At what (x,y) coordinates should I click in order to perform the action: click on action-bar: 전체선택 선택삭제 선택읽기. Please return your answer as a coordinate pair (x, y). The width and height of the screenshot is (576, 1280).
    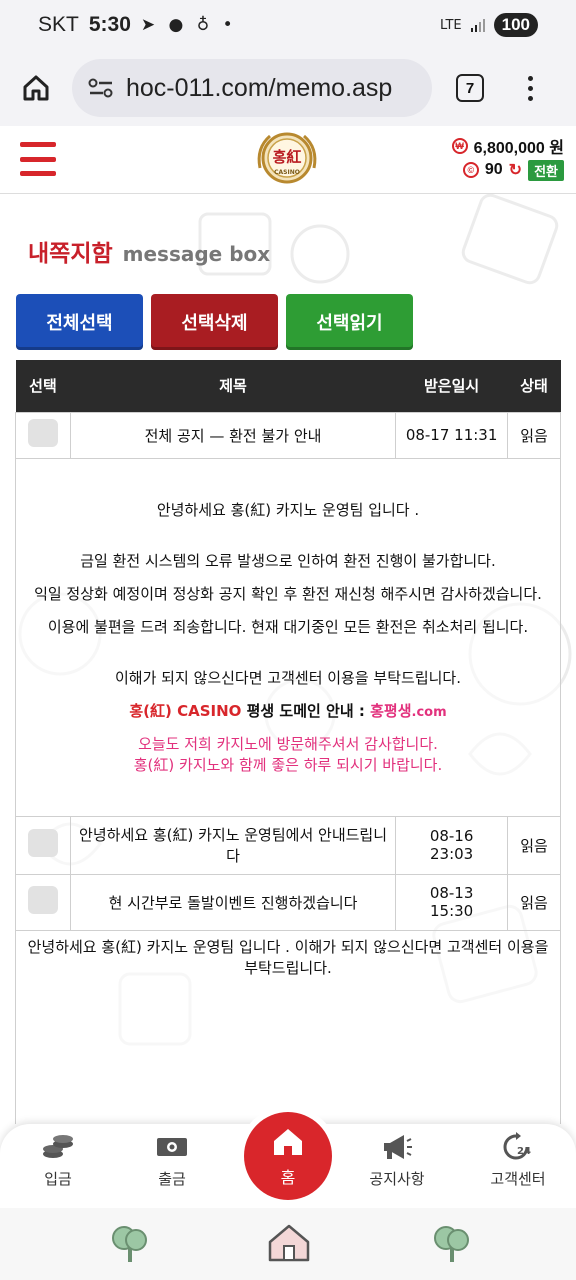
    Looking at the image, I should click on (214, 322).